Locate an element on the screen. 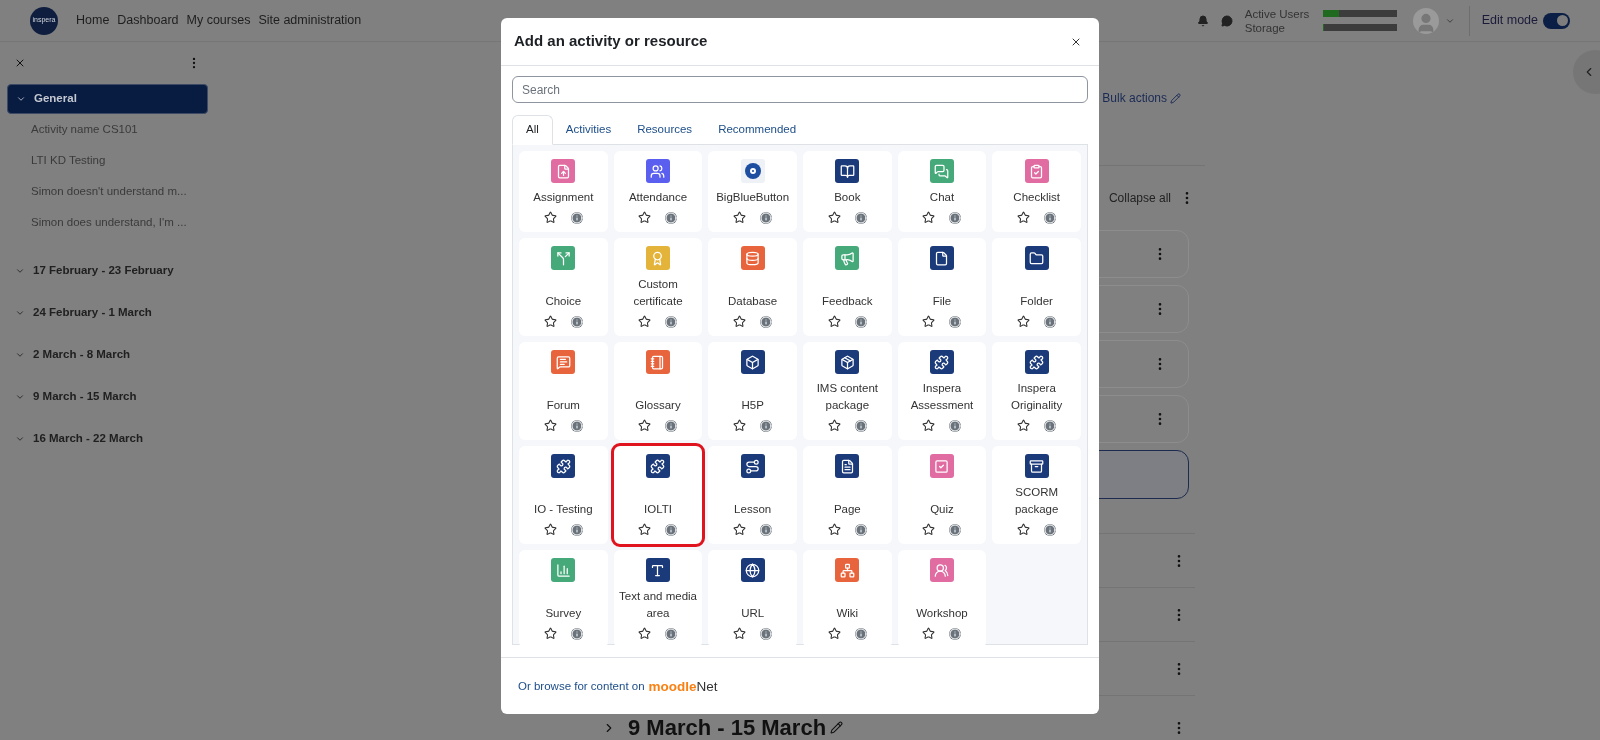  section-link: 9 March - 15 March is located at coordinates (107, 397).